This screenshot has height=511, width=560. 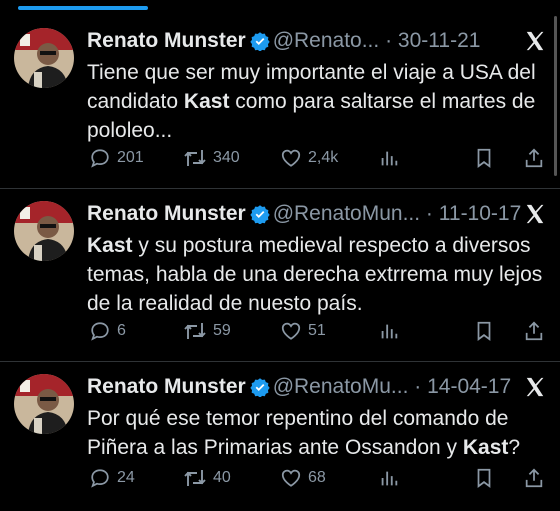 What do you see at coordinates (439, 40) in the screenshot?
I see `tweet-date: 30-11-21` at bounding box center [439, 40].